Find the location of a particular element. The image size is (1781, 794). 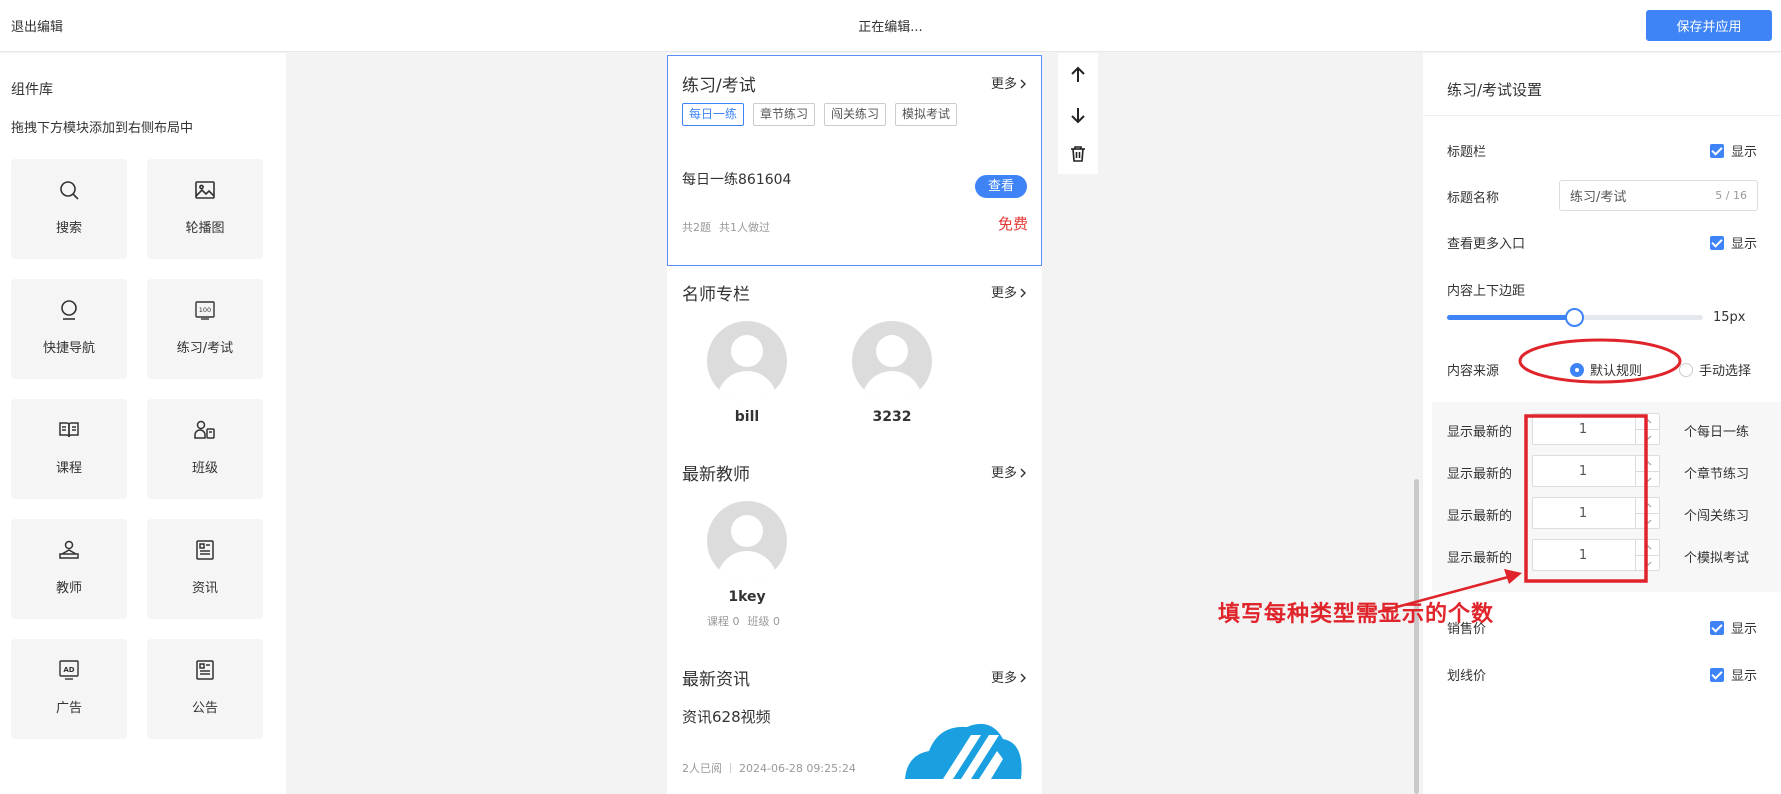

exam-item-meta: 共2题 共1人做过 is located at coordinates (726, 227).